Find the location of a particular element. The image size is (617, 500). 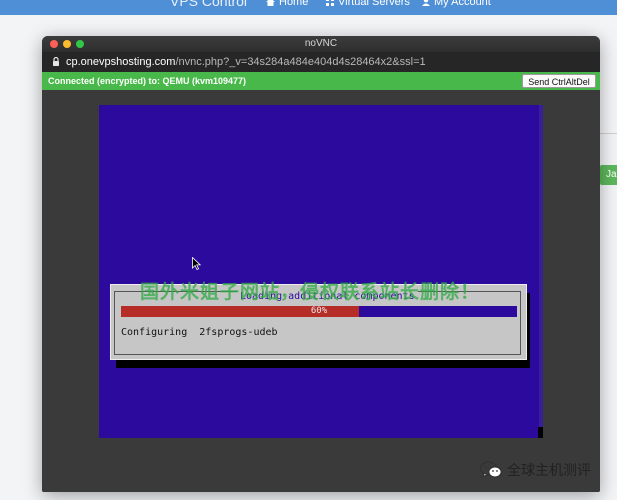

url-host: cp.onevpshosting.com is located at coordinates (121, 62).